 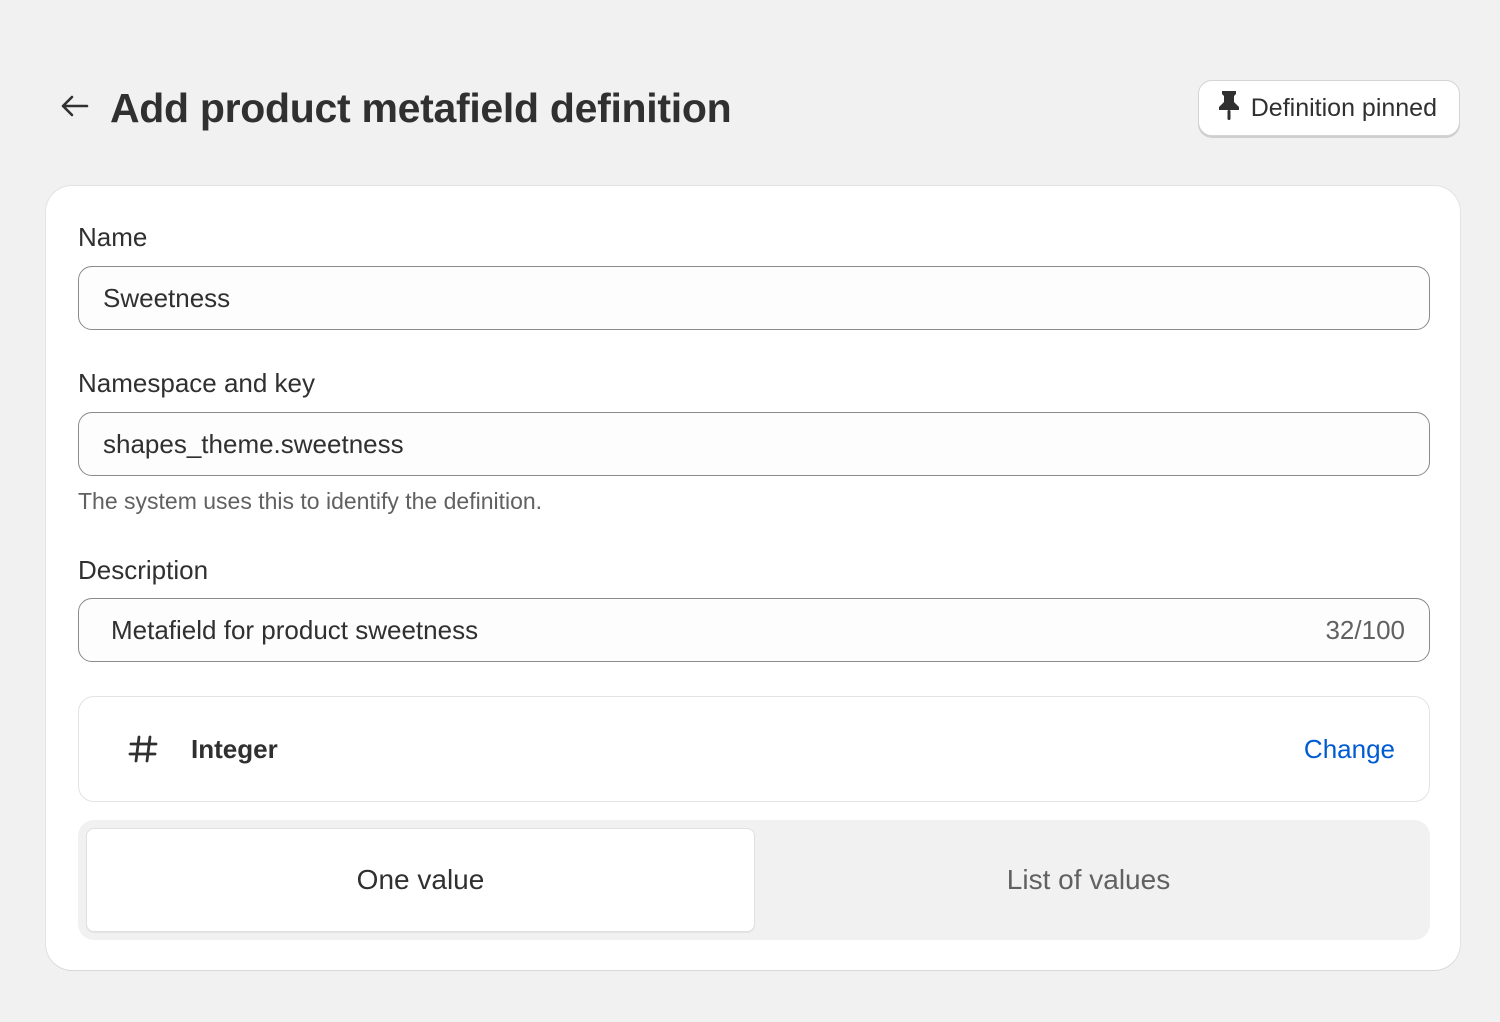 I want to click on namespace-key-value: shapes_theme.sweetness, so click(x=253, y=443).